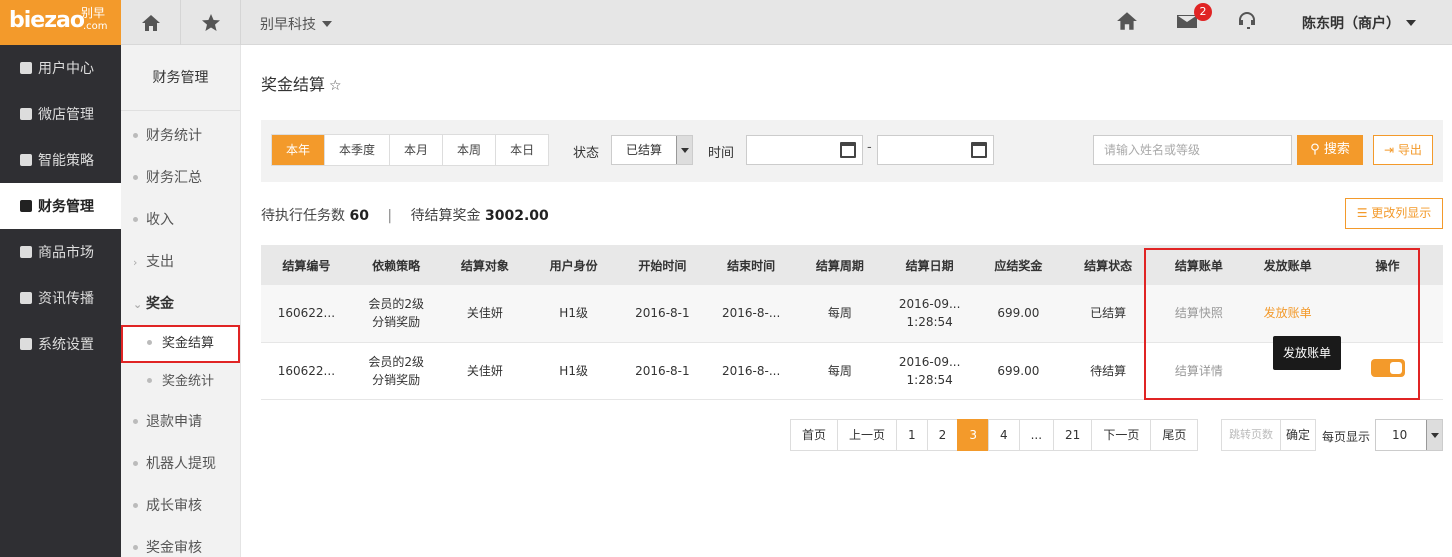 The width and height of the screenshot is (1452, 557). I want to click on dropdown-arrow-icon, so click(684, 150).